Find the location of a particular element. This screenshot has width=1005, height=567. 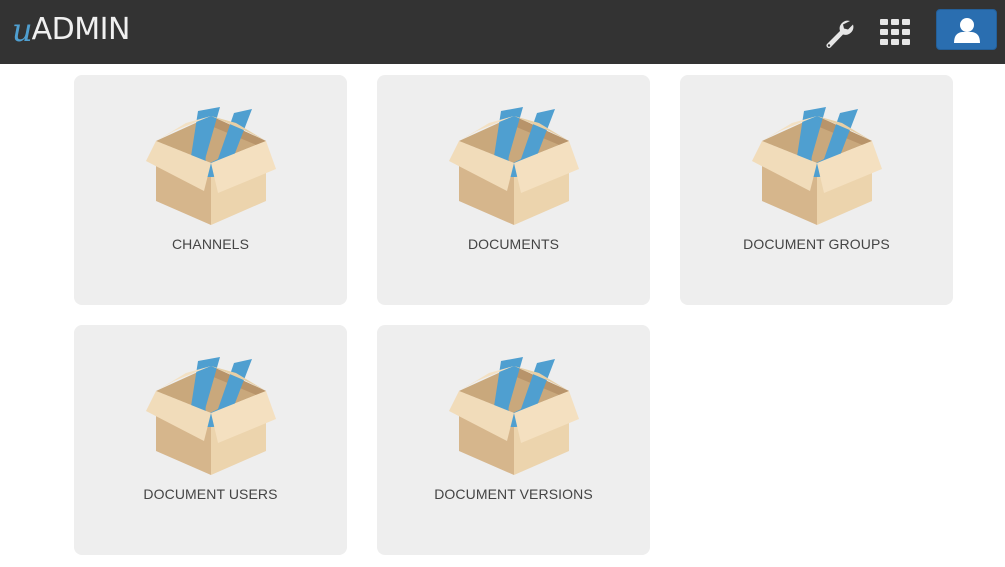

tile-channels: CHANNELS is located at coordinates (210, 190).